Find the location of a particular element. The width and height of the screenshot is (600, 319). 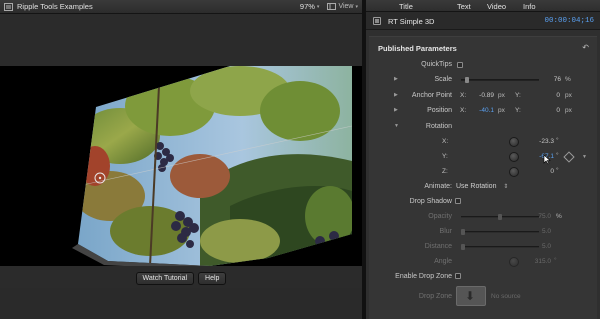

section-header: Published Parameters ↶ is located at coordinates (483, 47).